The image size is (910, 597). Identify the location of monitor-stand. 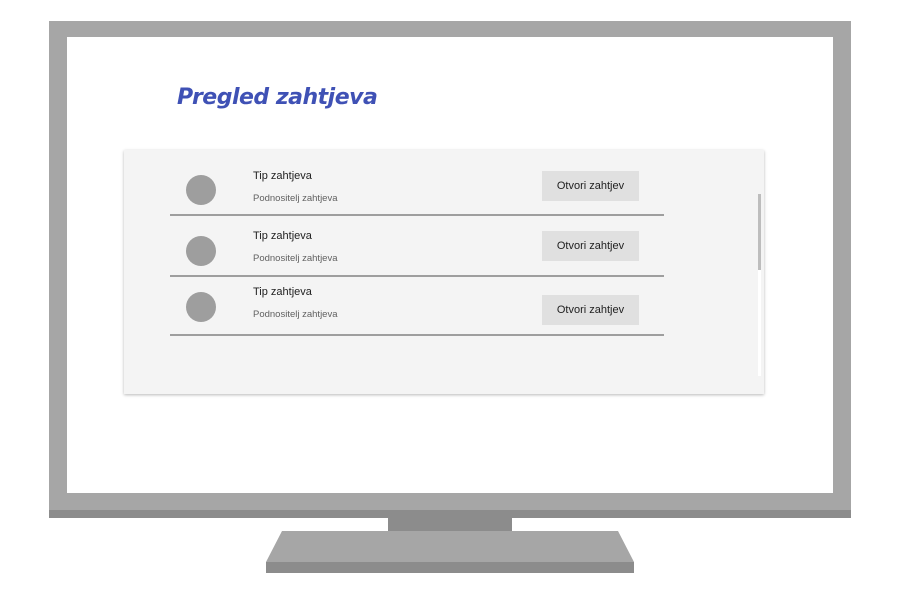
(450, 546).